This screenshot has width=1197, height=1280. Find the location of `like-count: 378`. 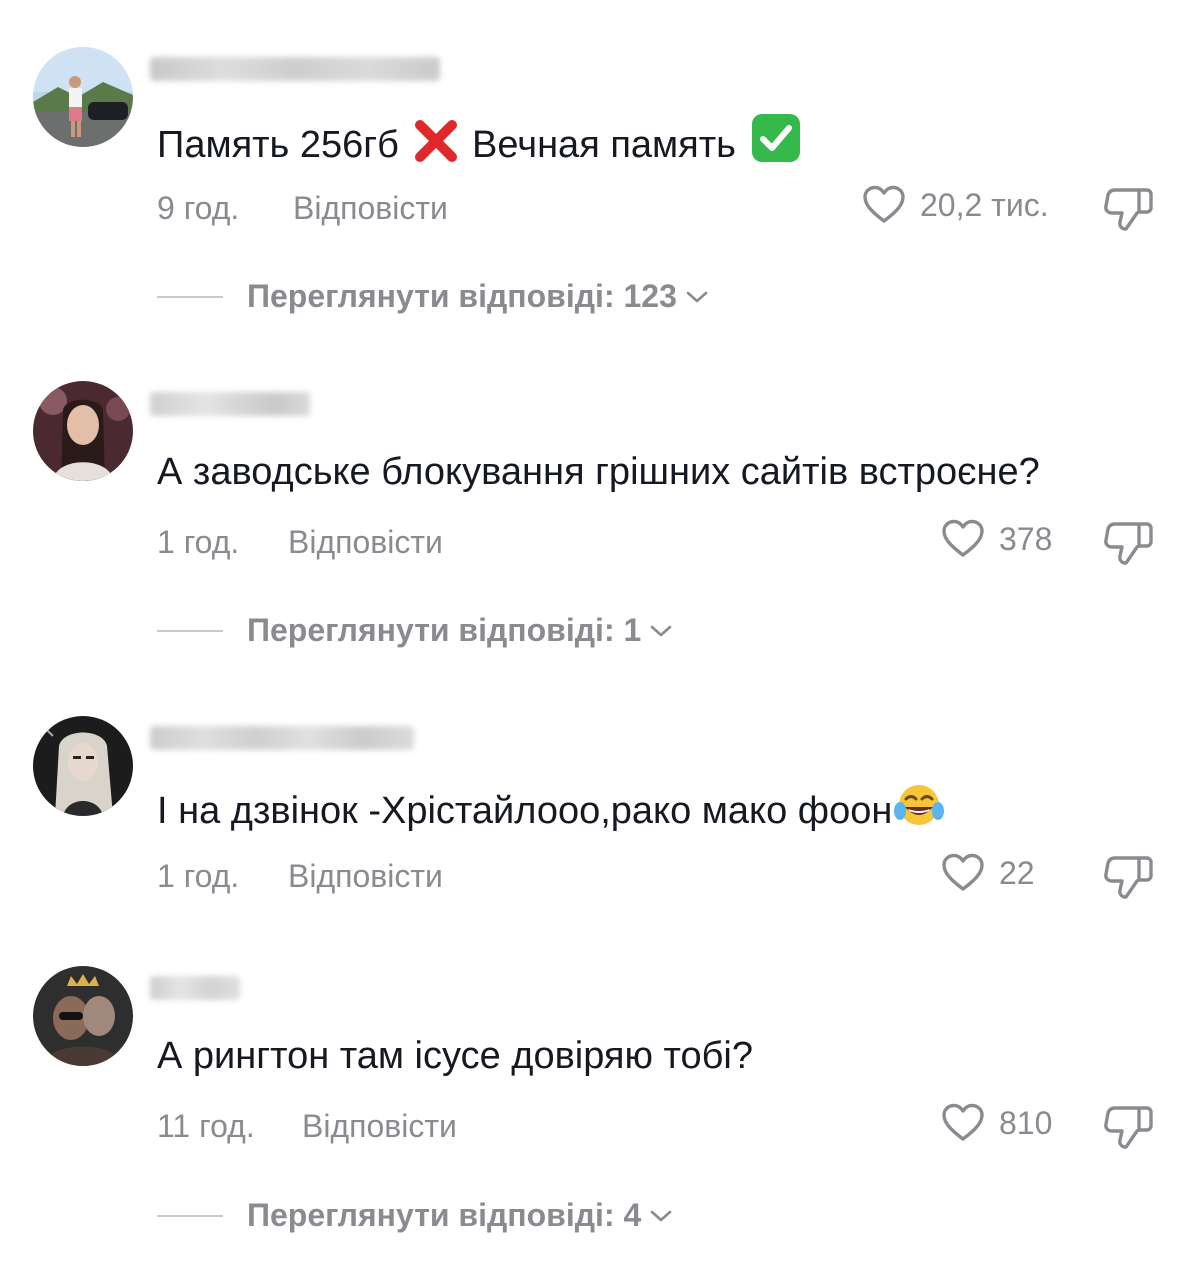

like-count: 378 is located at coordinates (1026, 538).